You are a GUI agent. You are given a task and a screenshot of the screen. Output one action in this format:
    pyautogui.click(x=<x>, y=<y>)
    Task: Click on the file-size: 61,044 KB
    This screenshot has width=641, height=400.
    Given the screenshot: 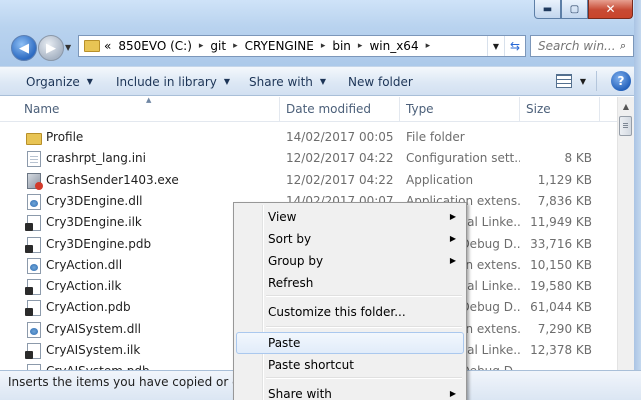 What is the action you would take?
    pyautogui.click(x=561, y=307)
    